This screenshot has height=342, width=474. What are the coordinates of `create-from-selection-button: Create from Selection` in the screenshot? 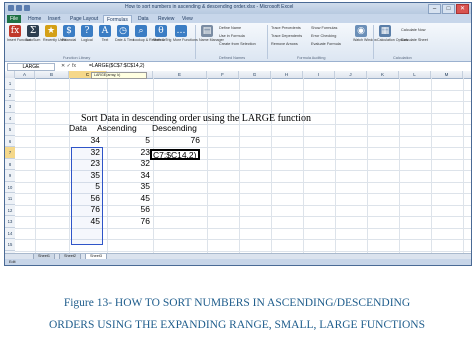 It's located at (237, 44).